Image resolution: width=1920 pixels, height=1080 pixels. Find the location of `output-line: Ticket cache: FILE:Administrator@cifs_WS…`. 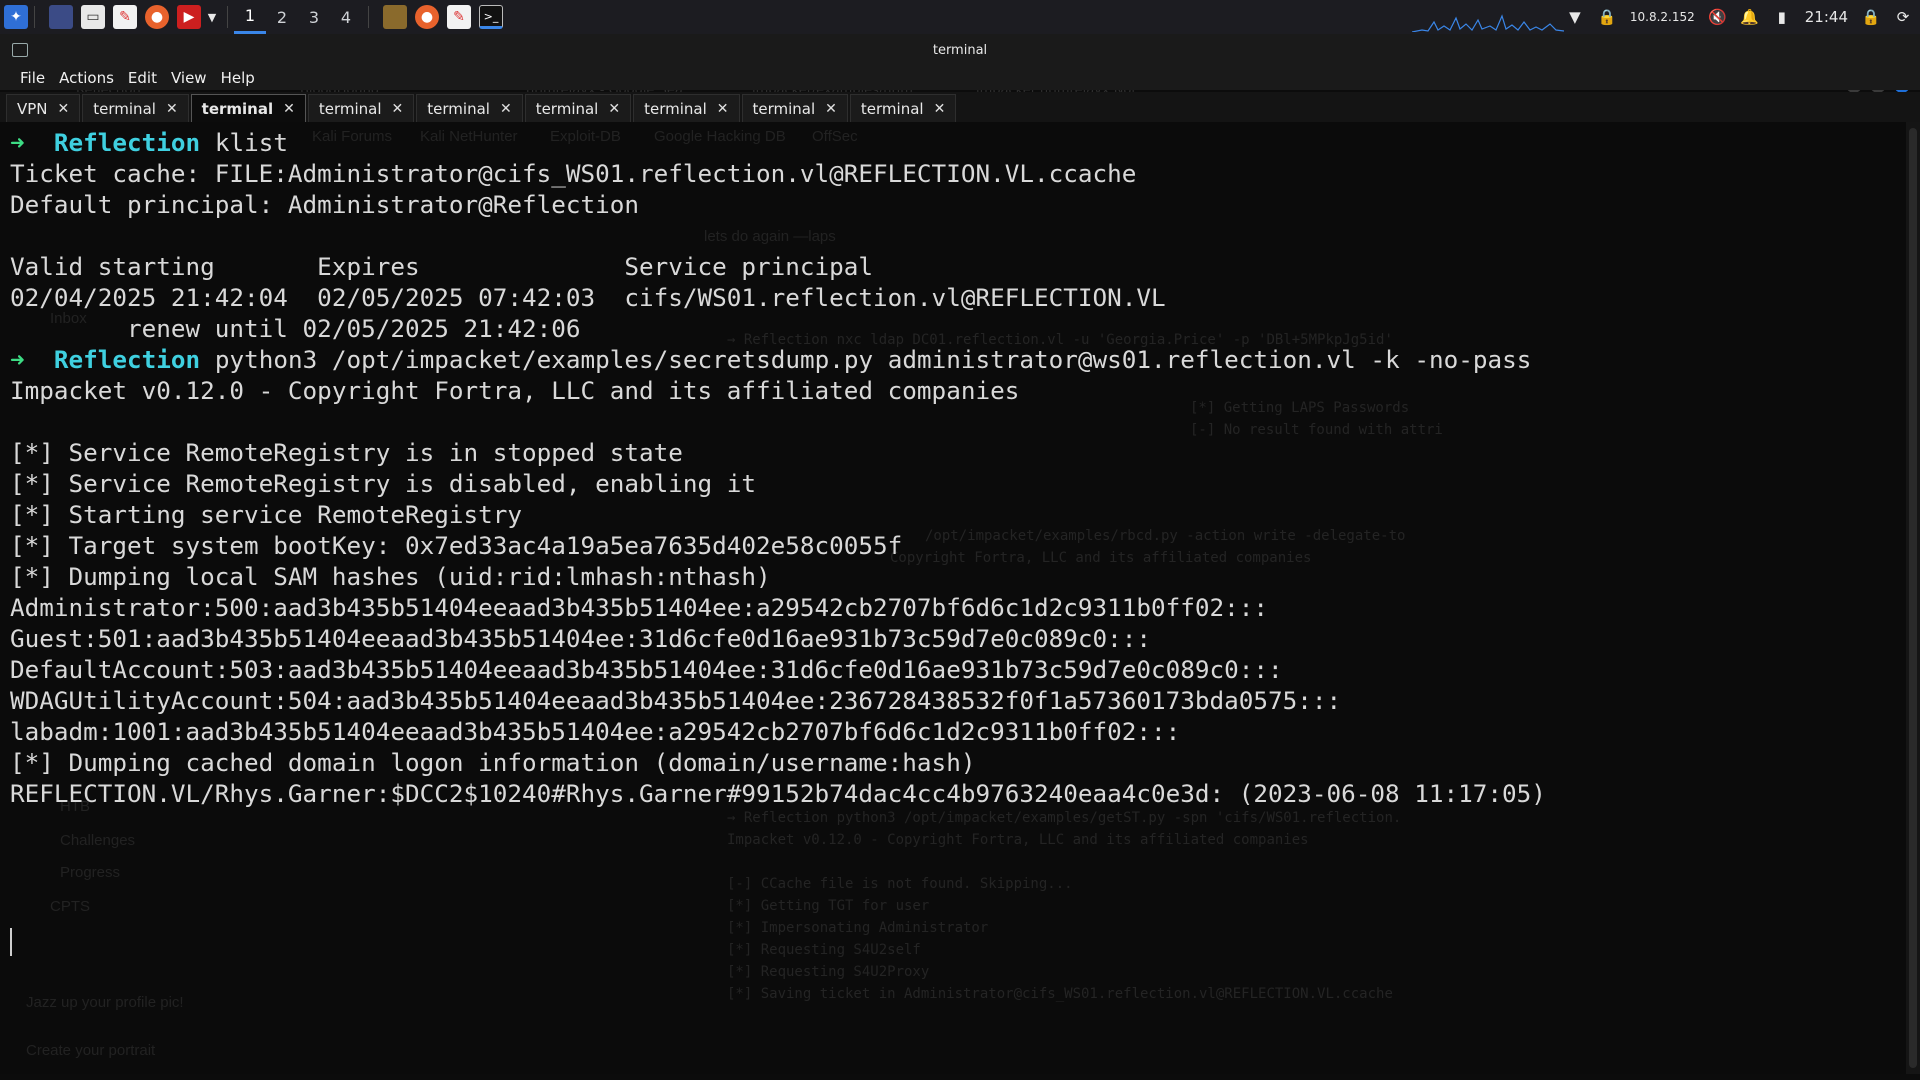

output-line: Ticket cache: FILE:Administrator@cifs_WS… is located at coordinates (573, 173).